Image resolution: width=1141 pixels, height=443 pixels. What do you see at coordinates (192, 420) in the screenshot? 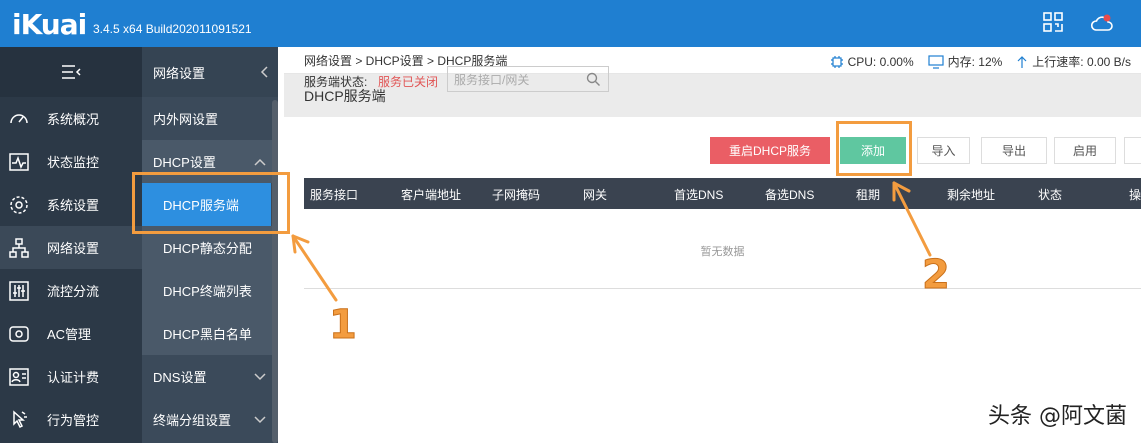
I see `subnav-item-label: 终端分组设置` at bounding box center [192, 420].